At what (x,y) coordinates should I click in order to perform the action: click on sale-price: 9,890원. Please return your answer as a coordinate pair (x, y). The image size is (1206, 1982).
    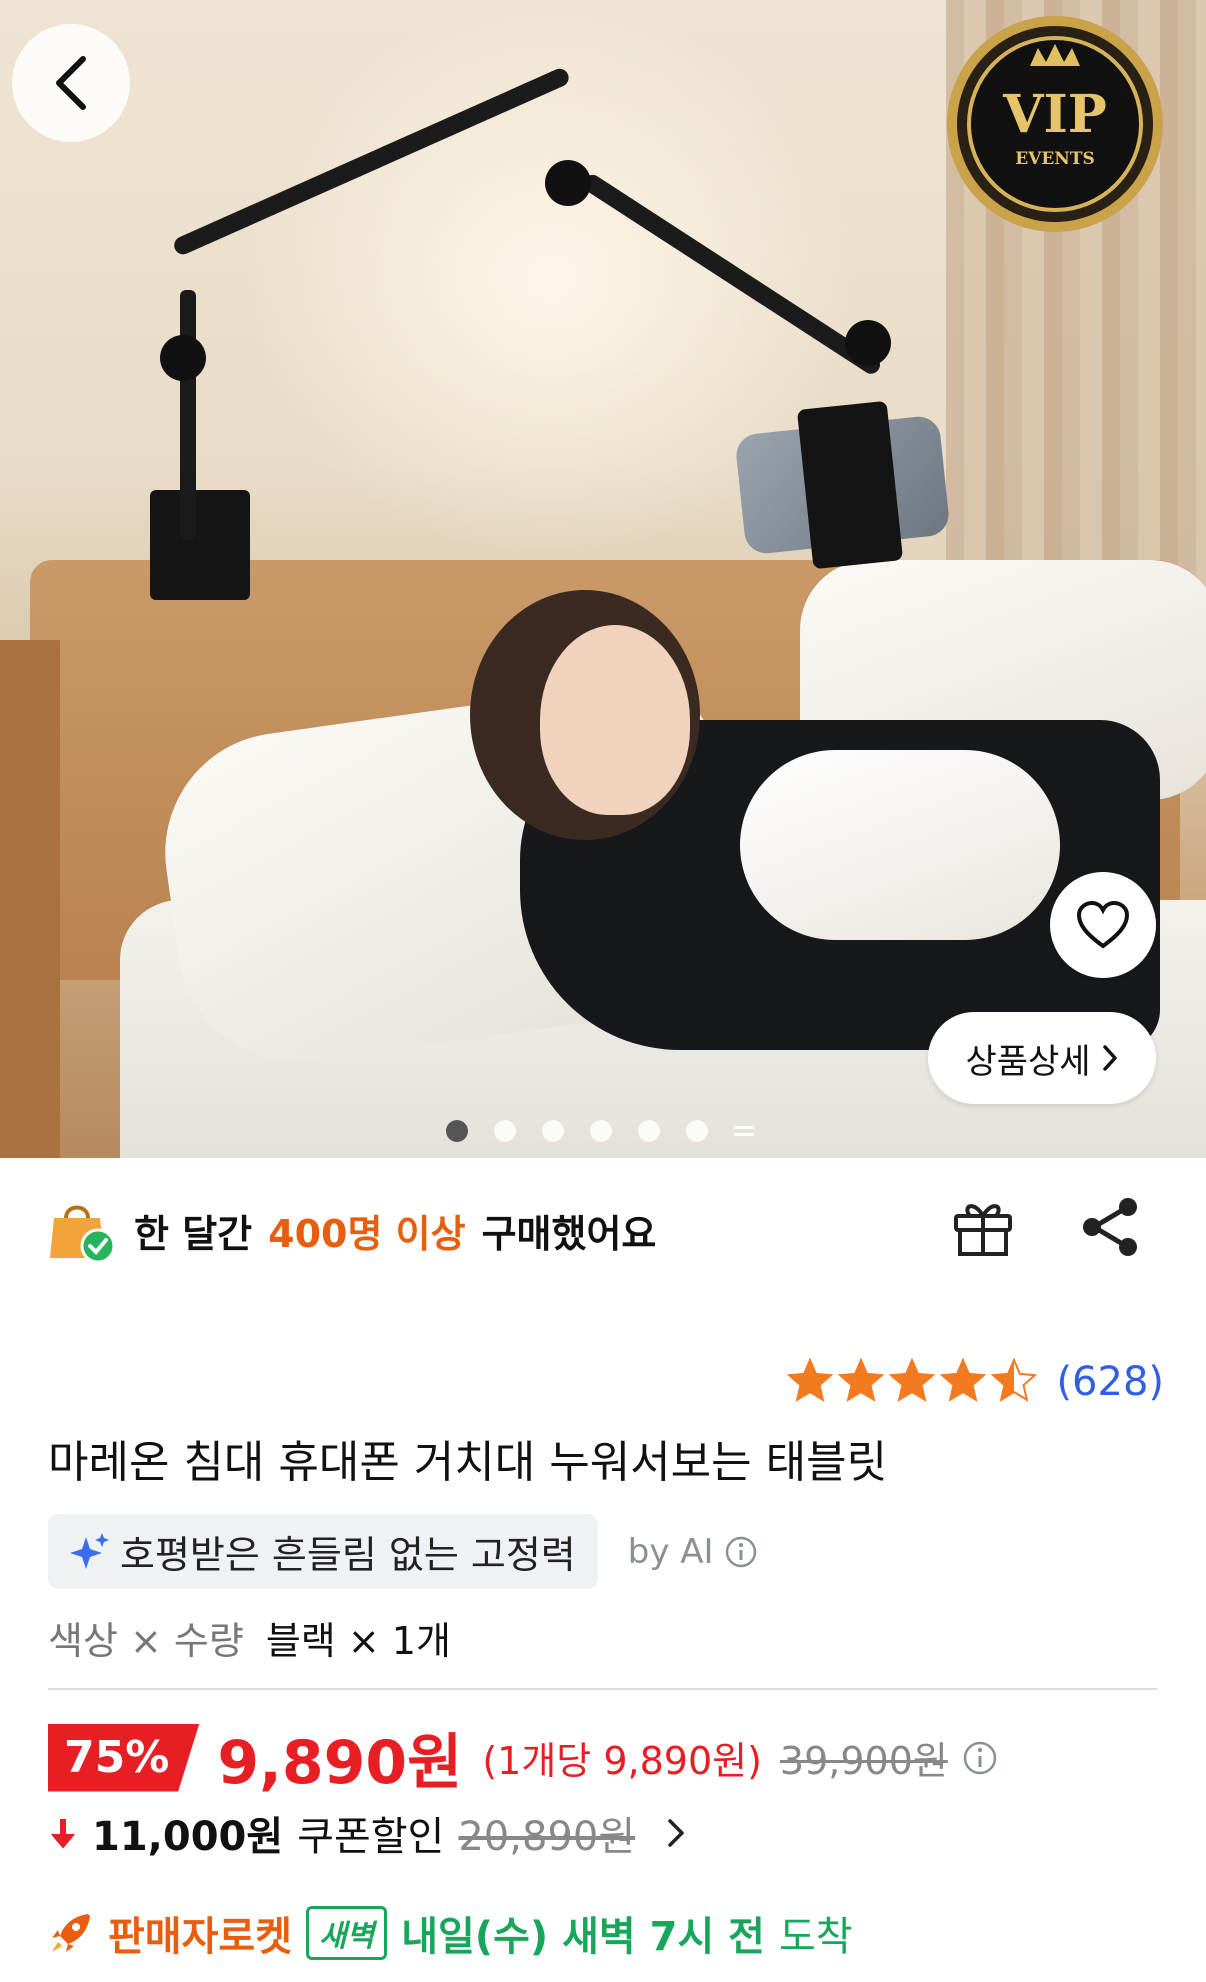
    Looking at the image, I should click on (340, 1763).